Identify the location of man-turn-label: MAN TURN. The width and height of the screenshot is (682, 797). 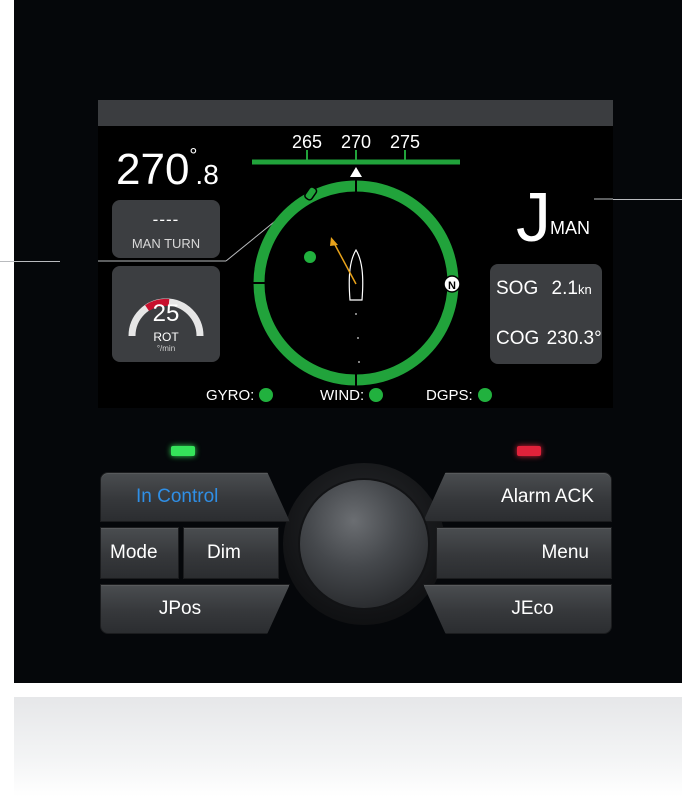
(166, 243).